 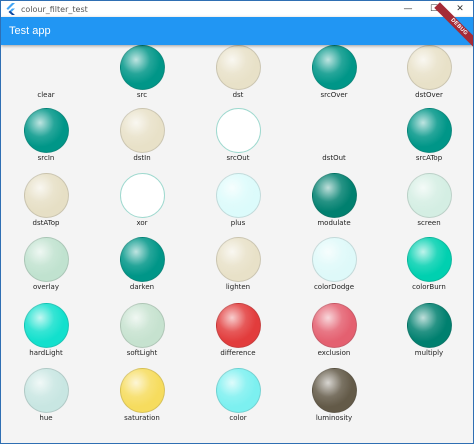 I want to click on blend-mode-cell: xor, so click(x=142, y=204).